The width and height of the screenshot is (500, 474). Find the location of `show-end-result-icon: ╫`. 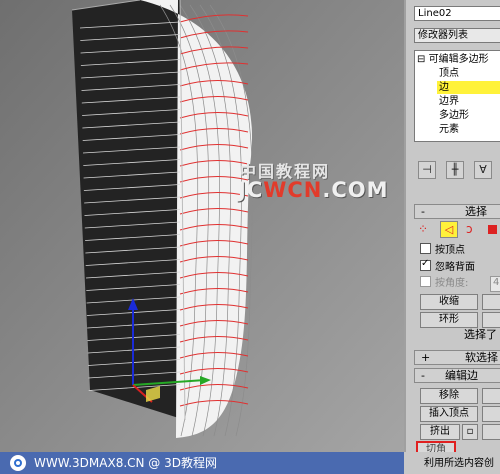

show-end-result-icon: ╫ is located at coordinates (455, 170).